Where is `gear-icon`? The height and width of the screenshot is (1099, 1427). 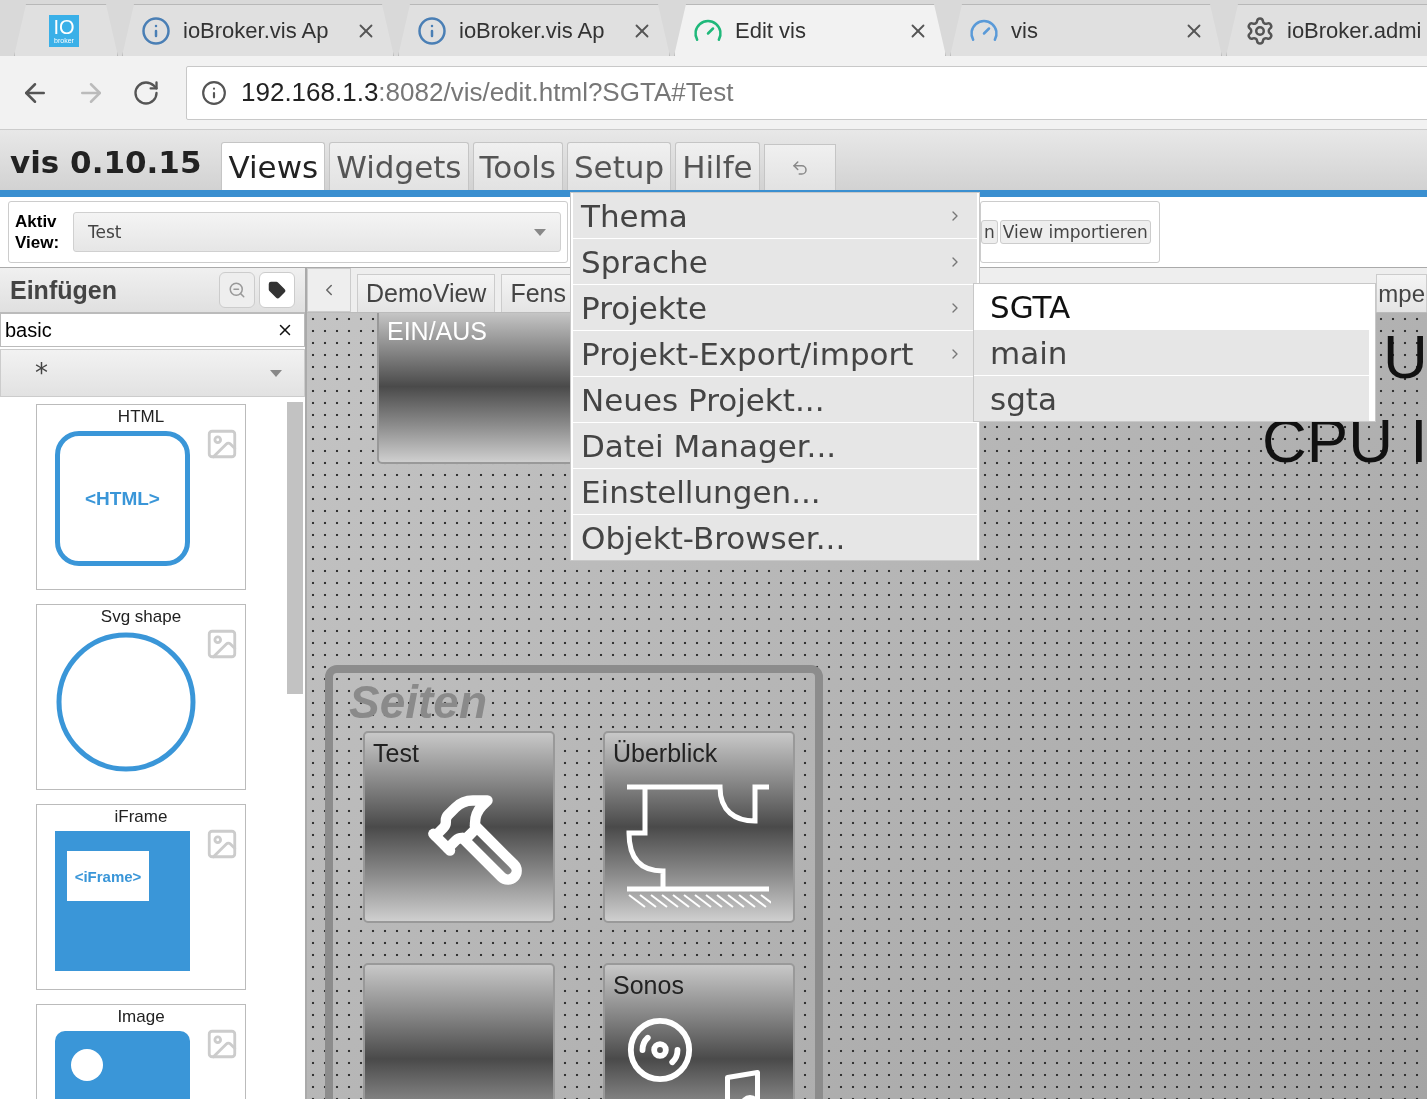
gear-icon is located at coordinates (1260, 30).